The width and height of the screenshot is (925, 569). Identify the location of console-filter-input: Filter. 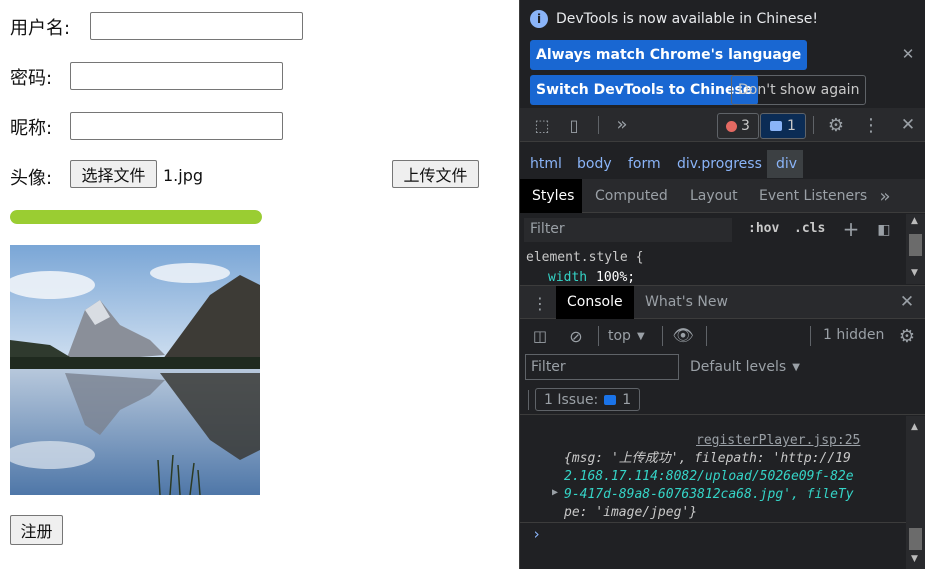
(602, 367).